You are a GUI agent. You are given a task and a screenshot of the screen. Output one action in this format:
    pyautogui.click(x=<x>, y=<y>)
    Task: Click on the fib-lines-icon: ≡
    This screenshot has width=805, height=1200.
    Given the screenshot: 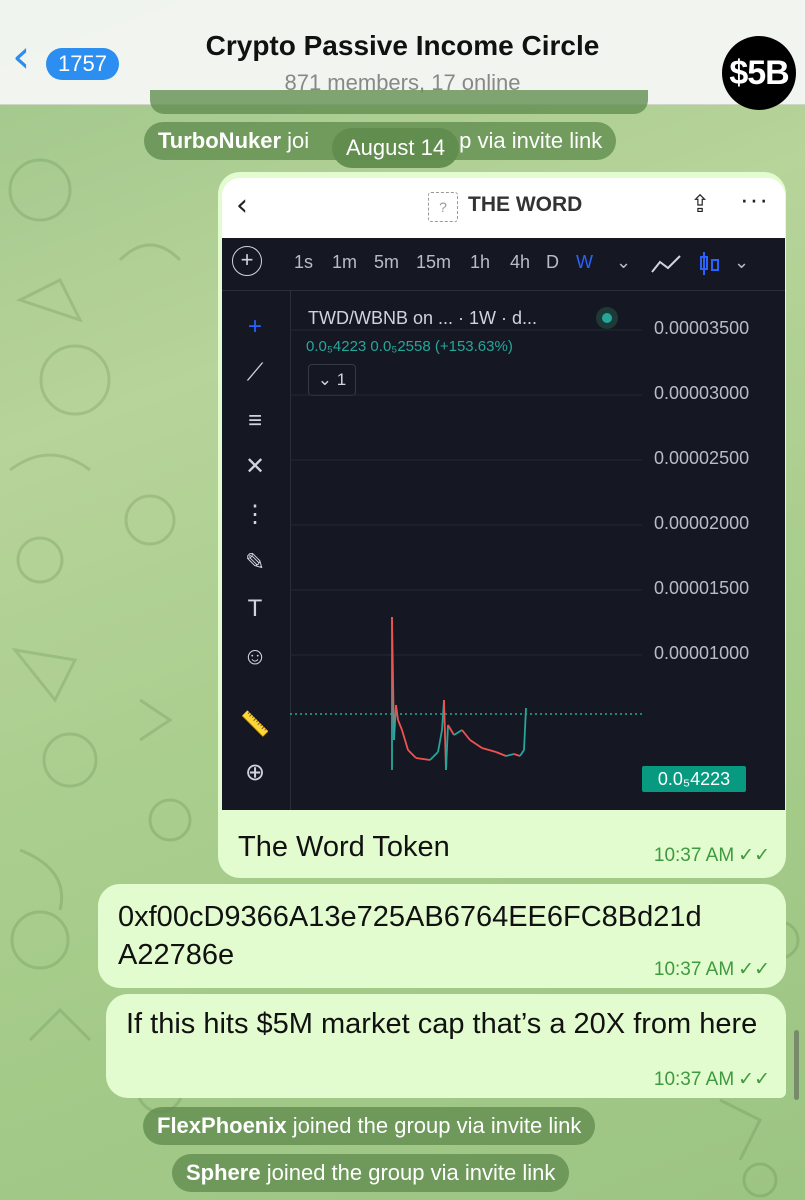 What is the action you would take?
    pyautogui.click(x=255, y=421)
    